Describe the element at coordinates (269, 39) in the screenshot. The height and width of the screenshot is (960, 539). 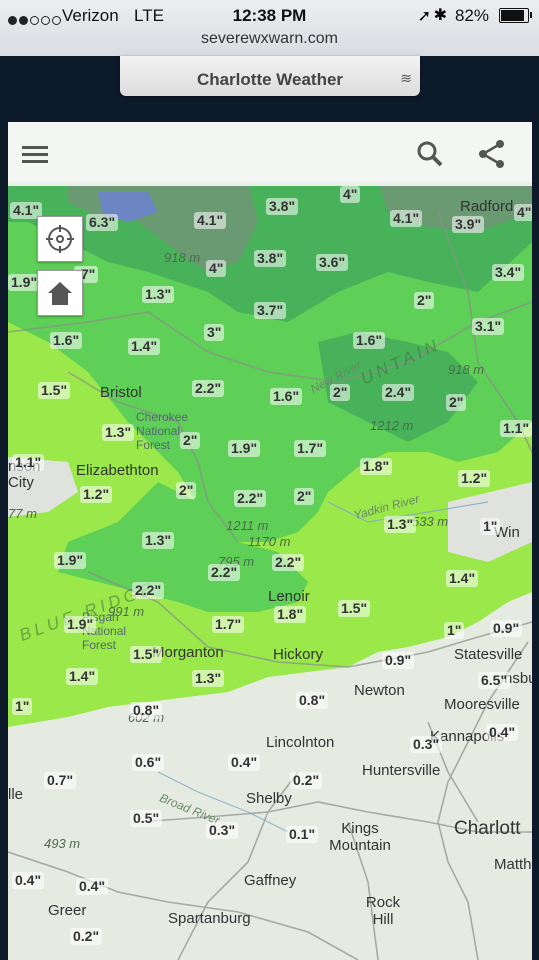
I see `url-bar: severewxwarn.com` at that location.